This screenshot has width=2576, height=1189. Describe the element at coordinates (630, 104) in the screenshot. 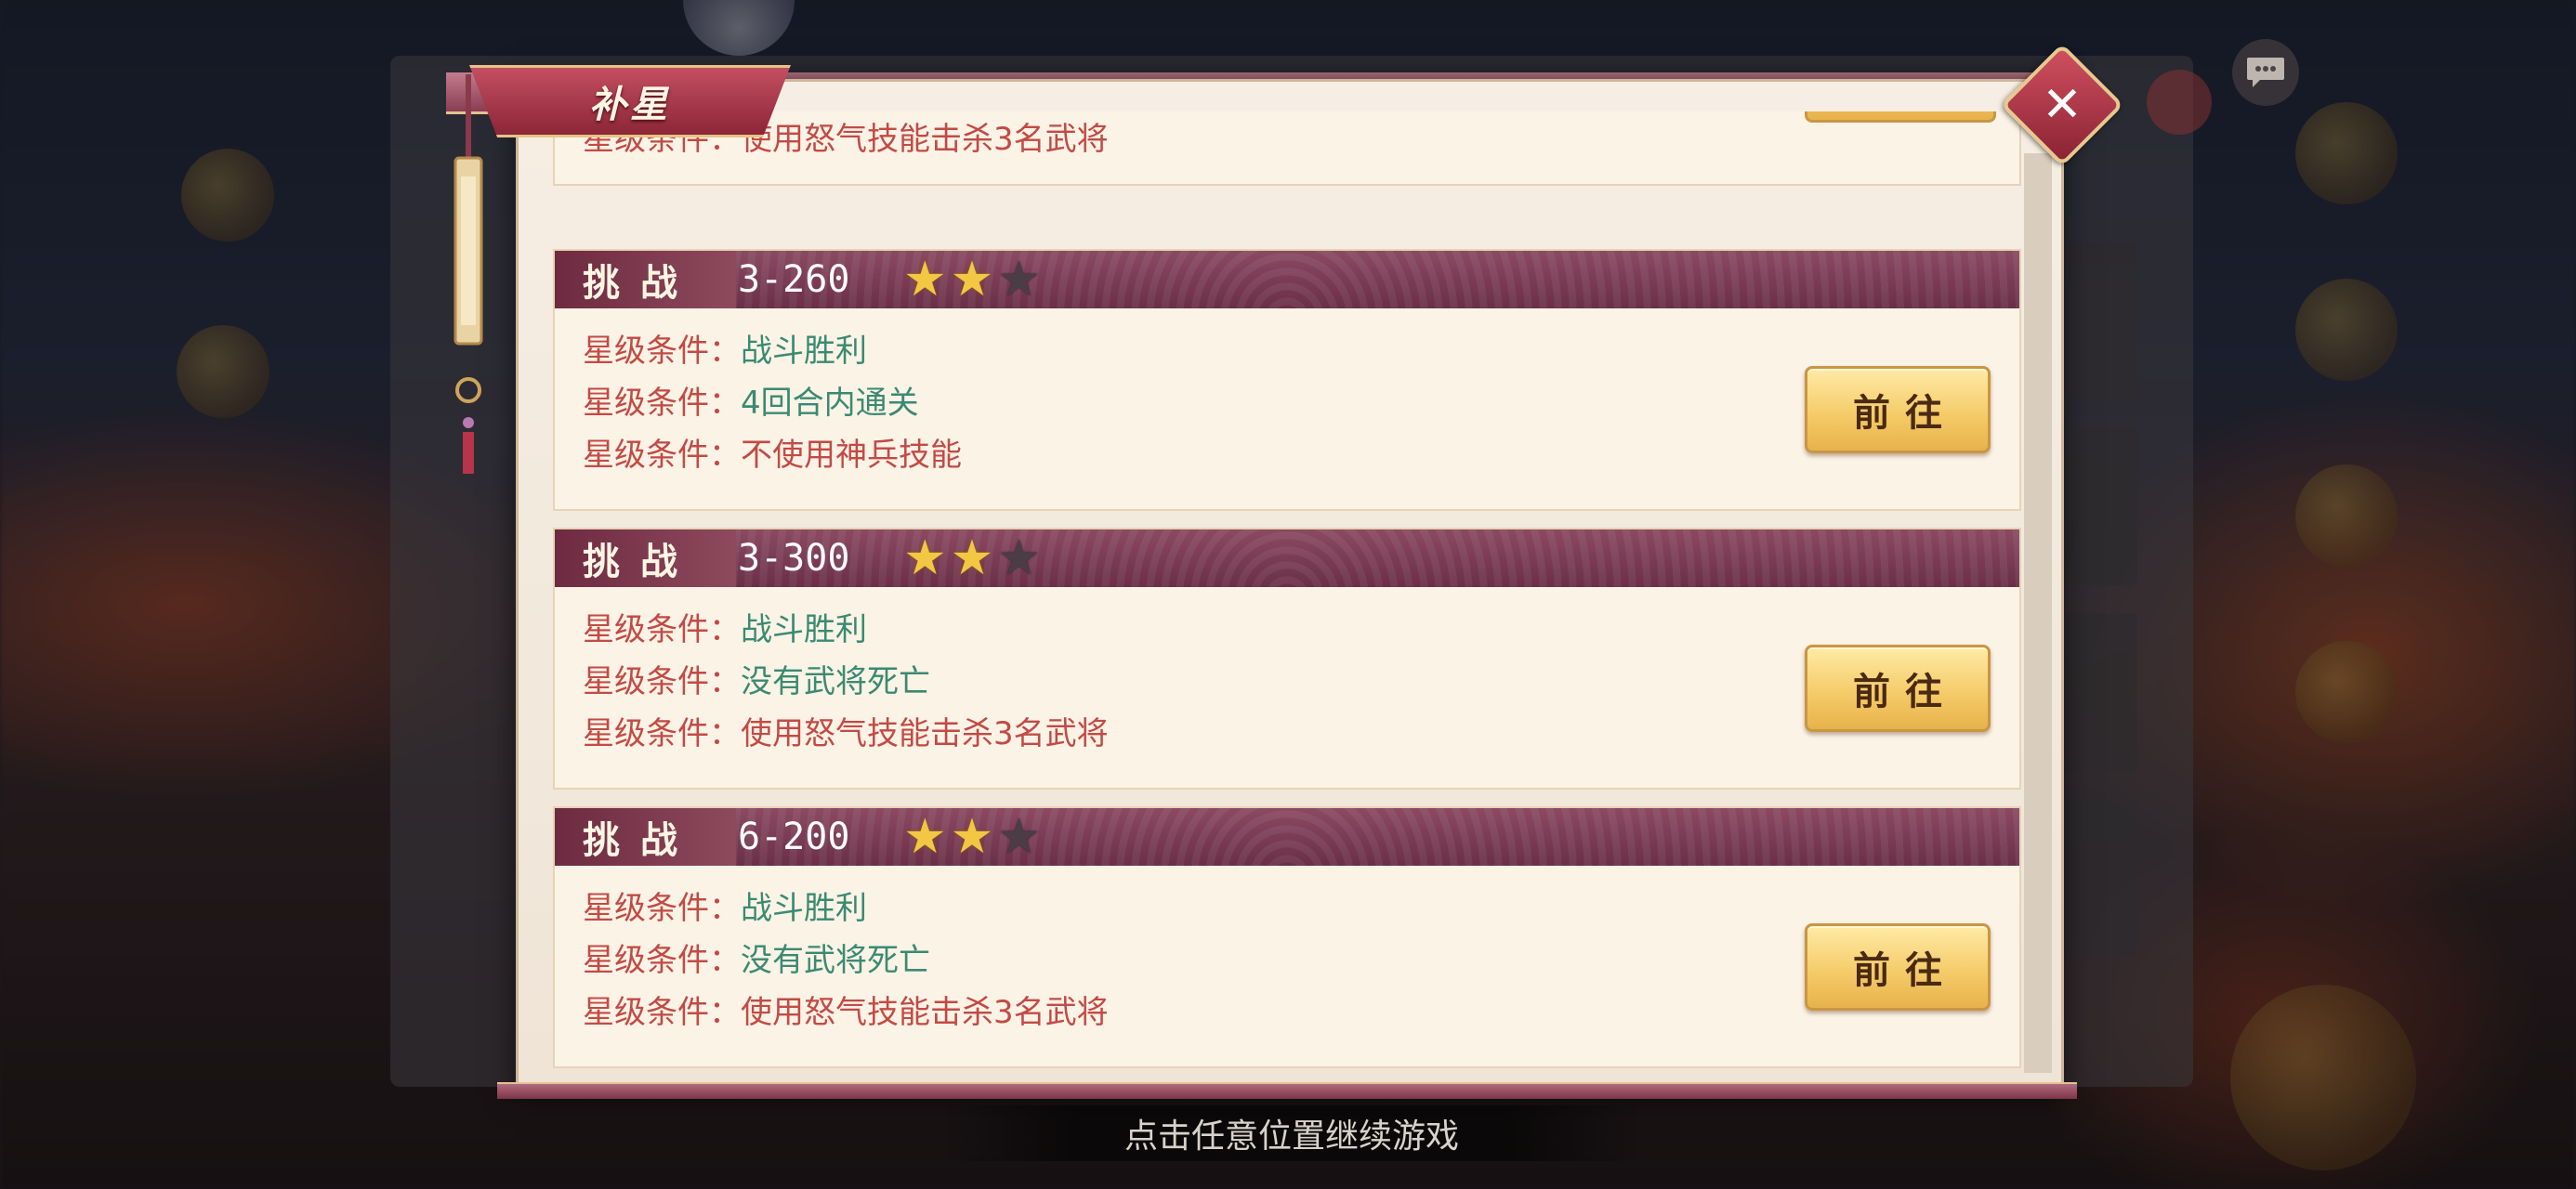

I see `dialog-title: 补星` at that location.